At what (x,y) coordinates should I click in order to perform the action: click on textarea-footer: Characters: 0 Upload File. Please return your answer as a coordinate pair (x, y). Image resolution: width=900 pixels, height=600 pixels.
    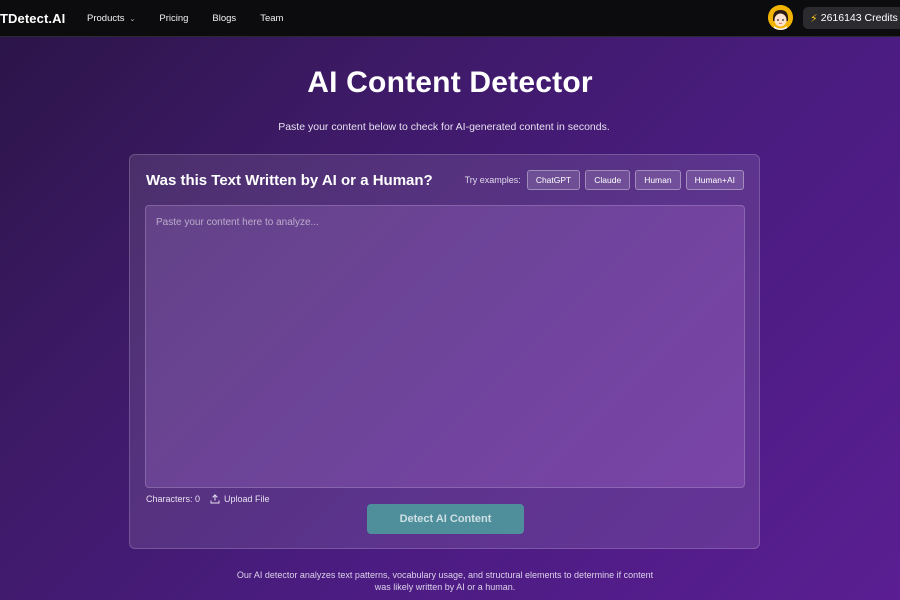
    Looking at the image, I should click on (208, 499).